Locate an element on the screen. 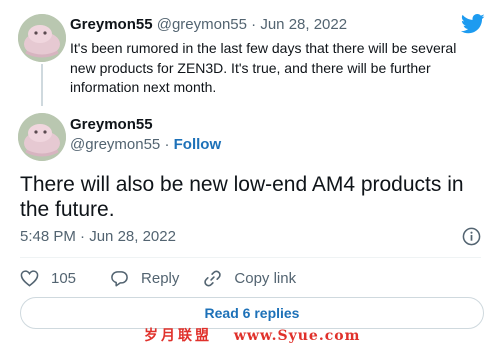 The image size is (500, 346). link-icon is located at coordinates (213, 278).